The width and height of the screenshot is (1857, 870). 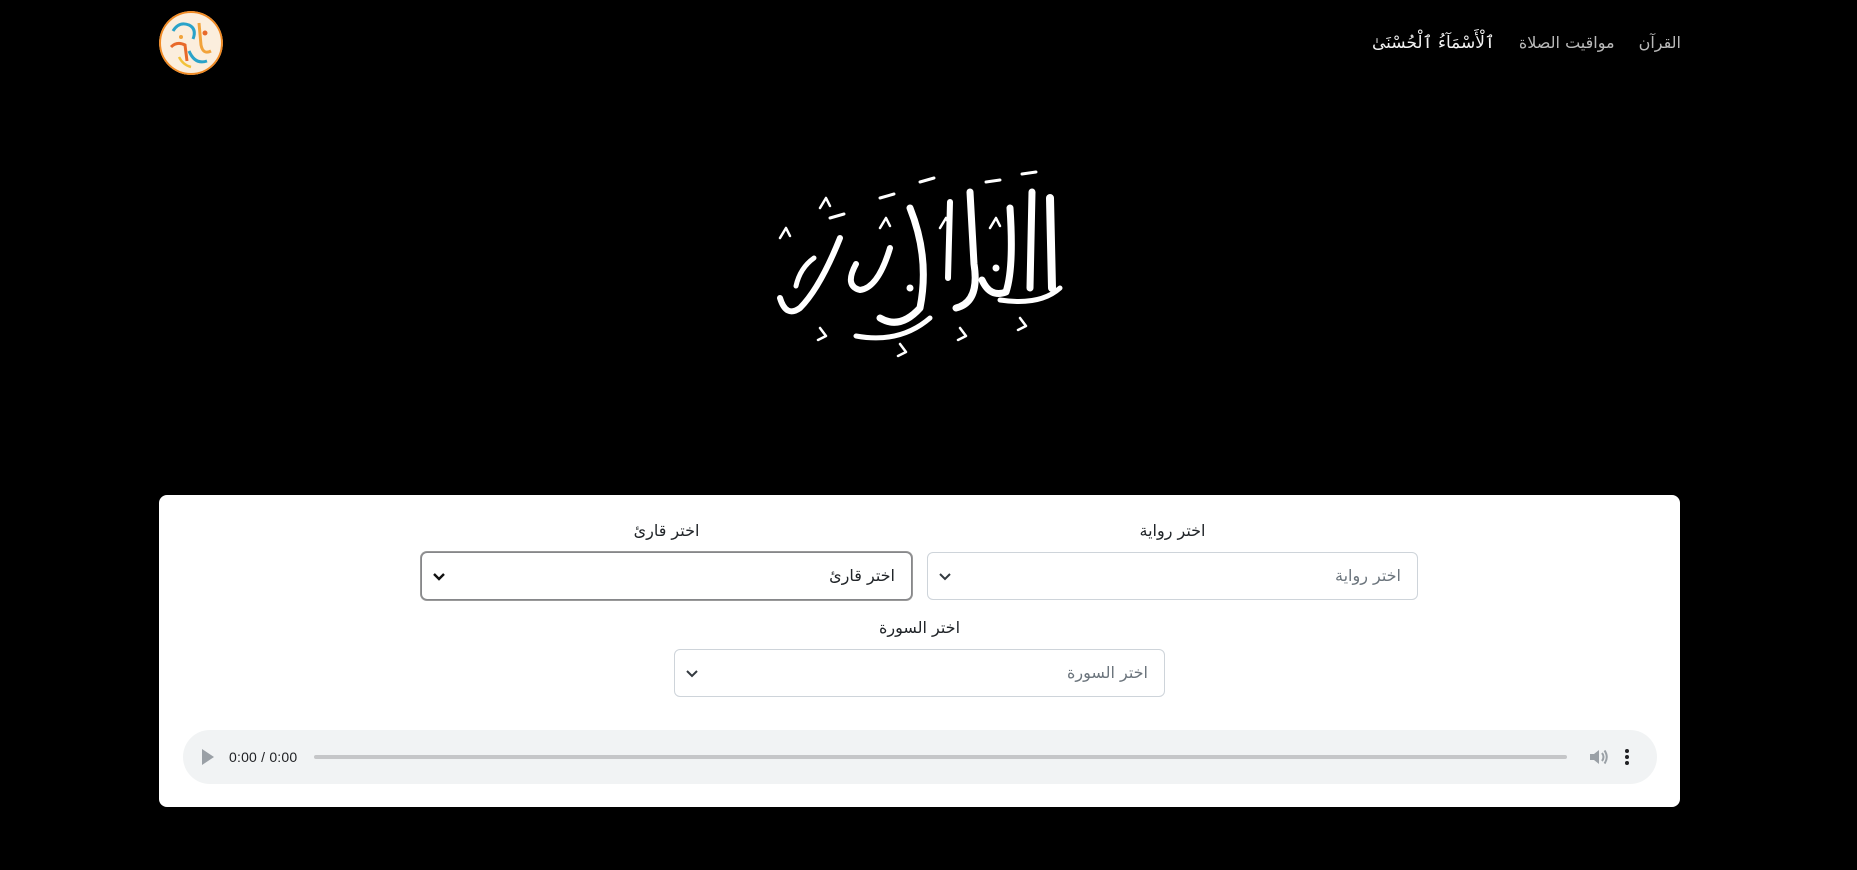 I want to click on nav-link-asma-ul-husna: ٱلْأَسْمَآءُ ٱلْحُسْنَىٰ, so click(x=1433, y=43).